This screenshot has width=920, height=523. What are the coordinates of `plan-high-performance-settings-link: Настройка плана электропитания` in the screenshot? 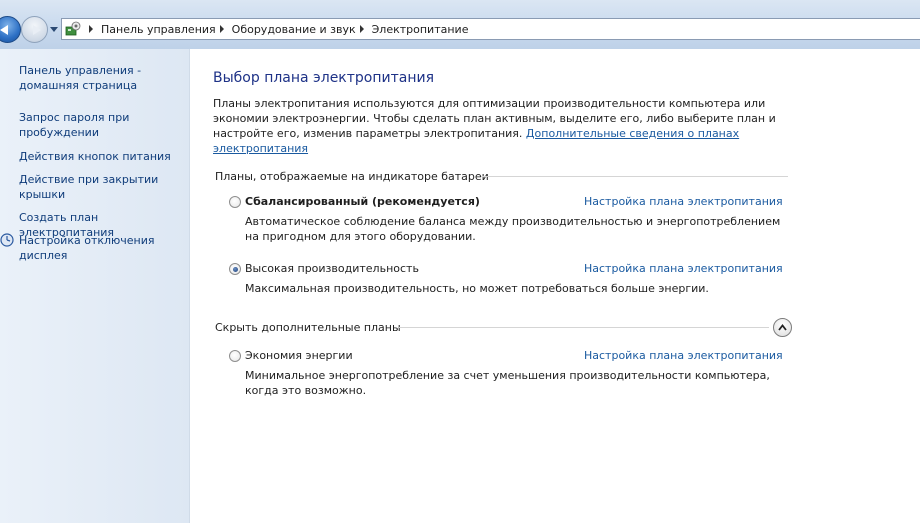 It's located at (683, 268).